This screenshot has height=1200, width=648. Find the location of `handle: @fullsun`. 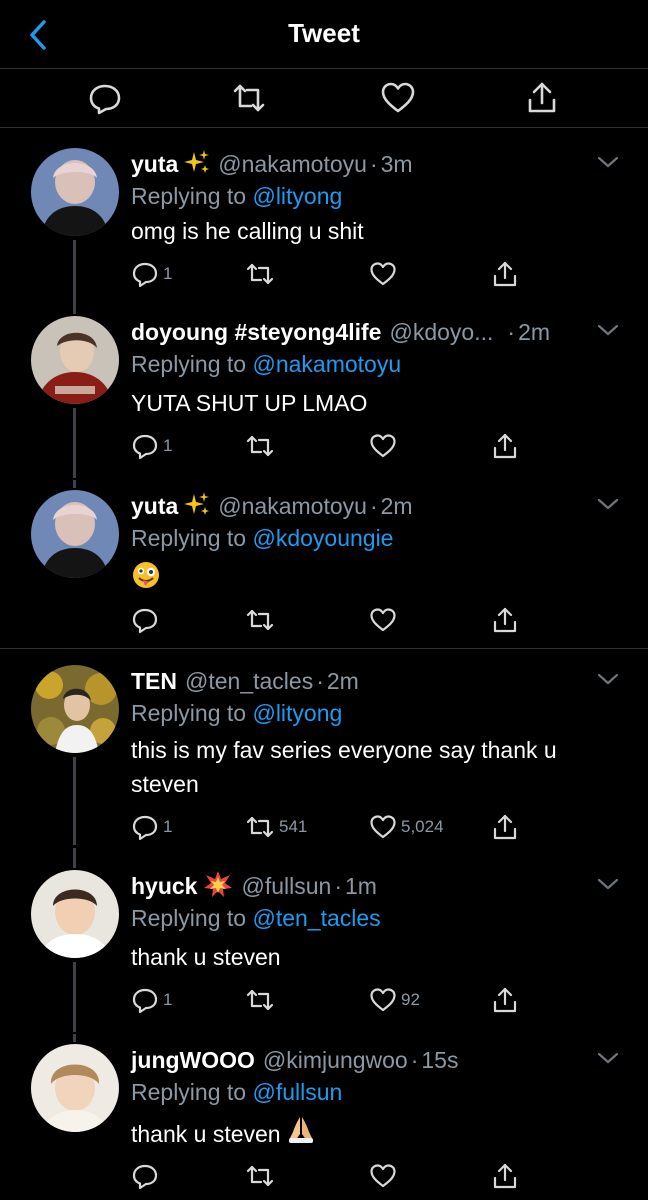

handle: @fullsun is located at coordinates (286, 886).